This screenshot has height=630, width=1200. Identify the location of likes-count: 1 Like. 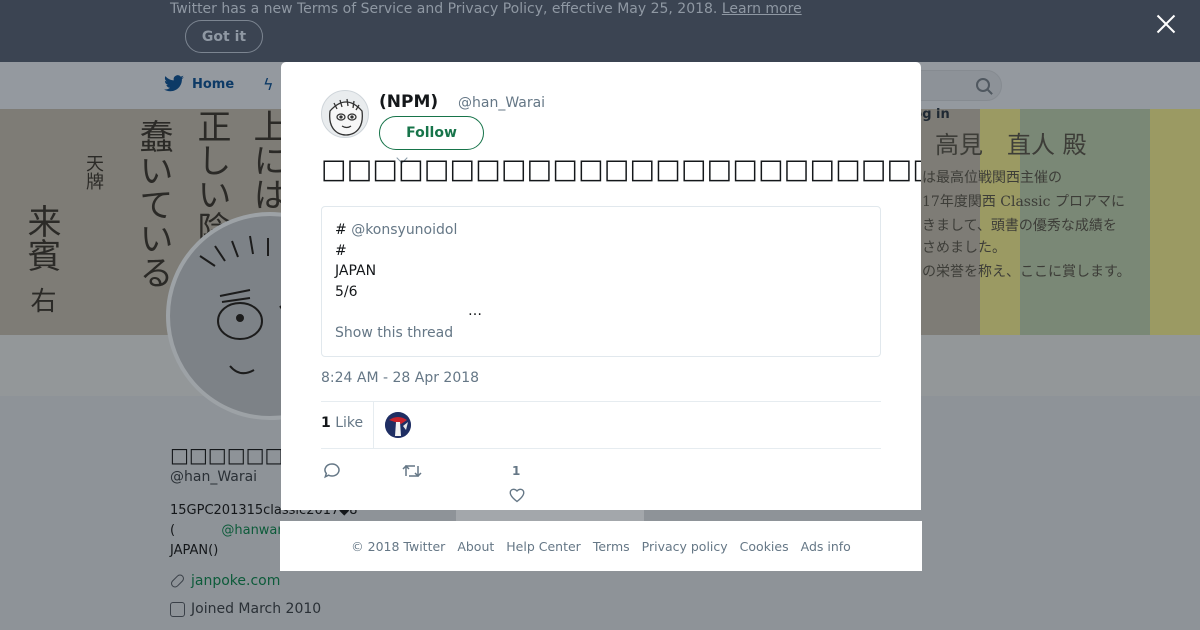
(342, 423).